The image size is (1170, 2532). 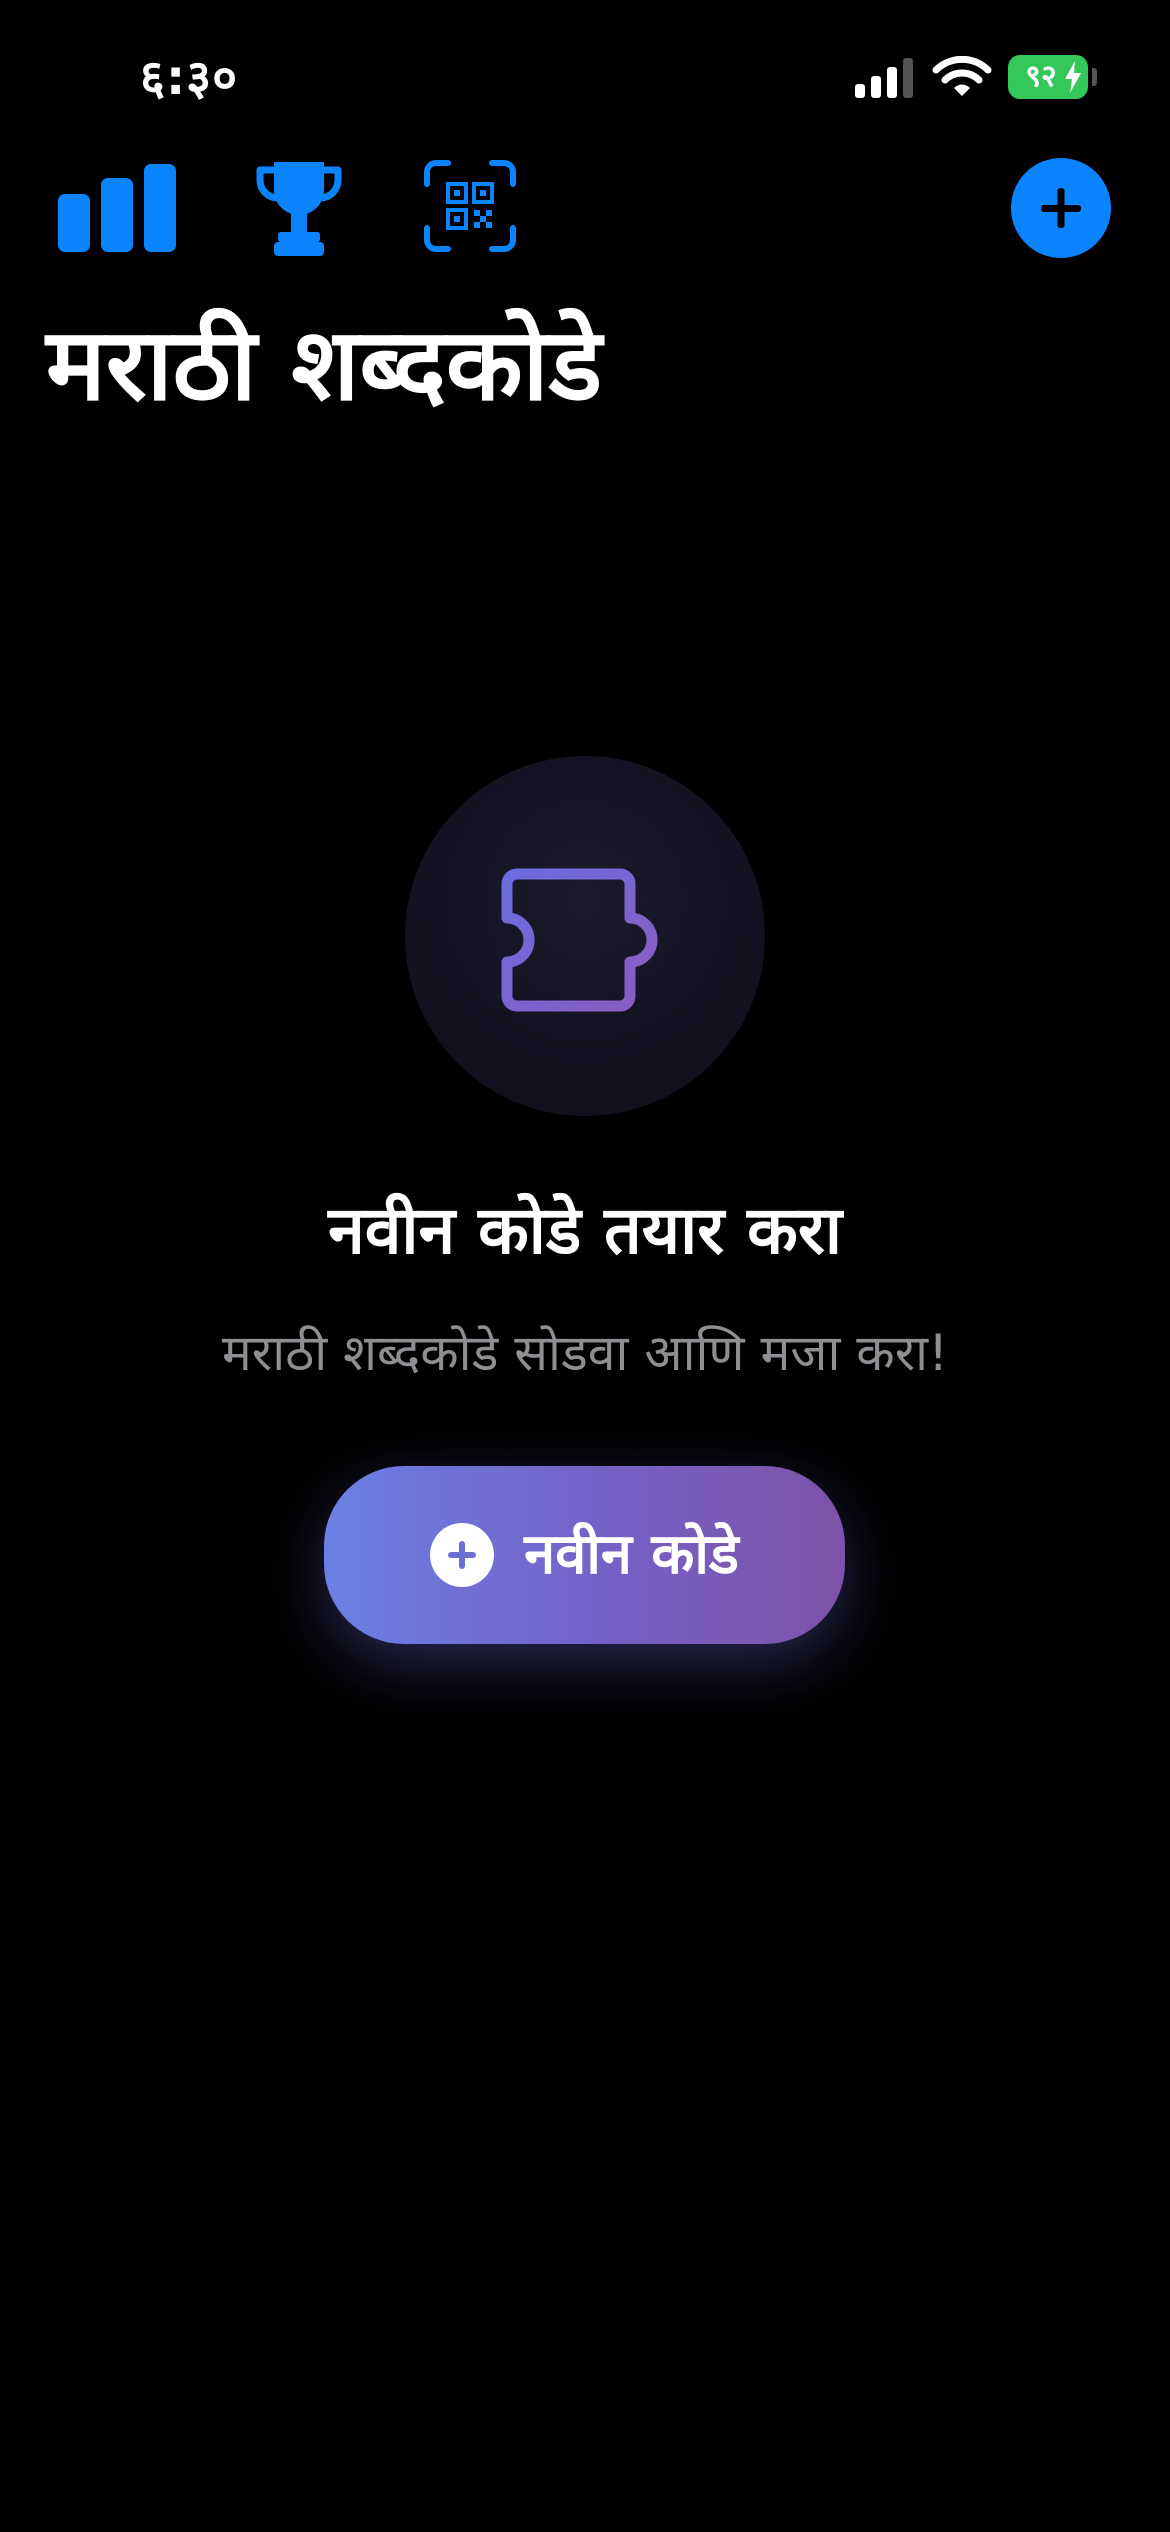 I want to click on add-puzzle-button, so click(x=1061, y=208).